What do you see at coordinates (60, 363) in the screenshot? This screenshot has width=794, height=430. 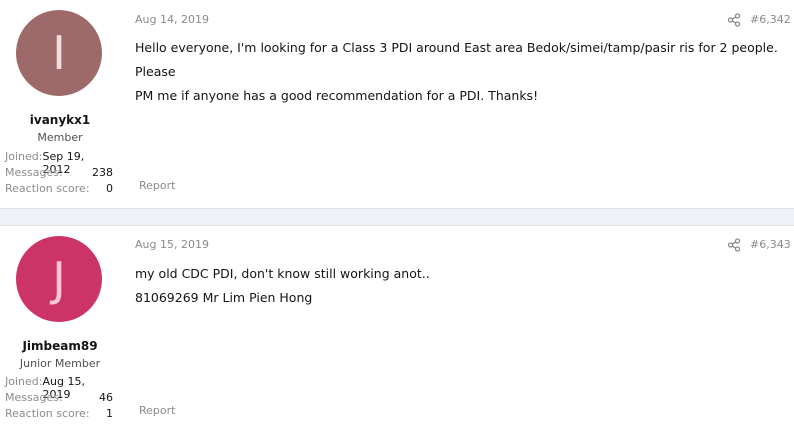 I see `user-title: Junior Member` at bounding box center [60, 363].